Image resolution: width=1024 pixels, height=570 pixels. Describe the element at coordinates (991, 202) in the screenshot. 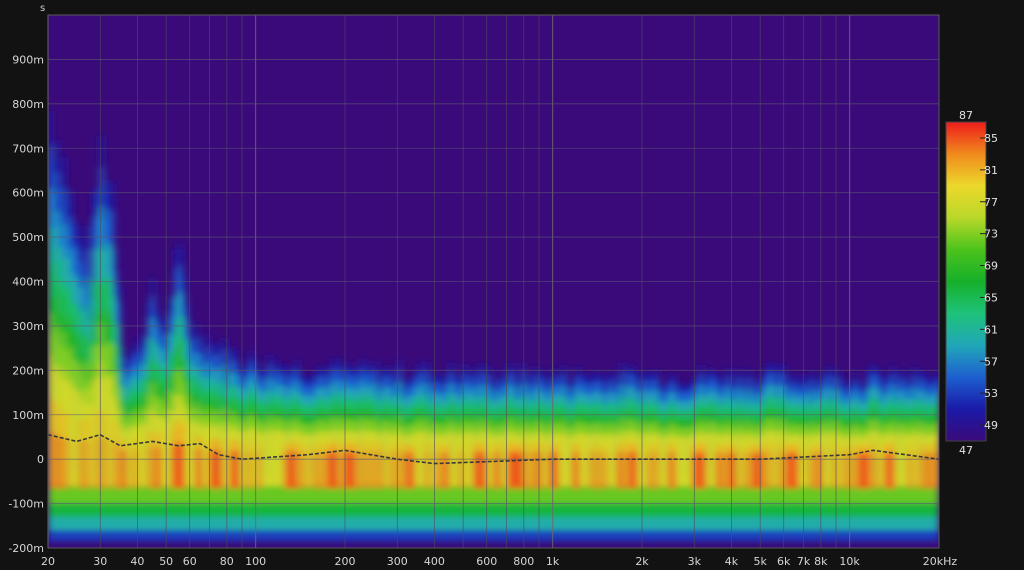

I see `color-scale-label: 77` at that location.